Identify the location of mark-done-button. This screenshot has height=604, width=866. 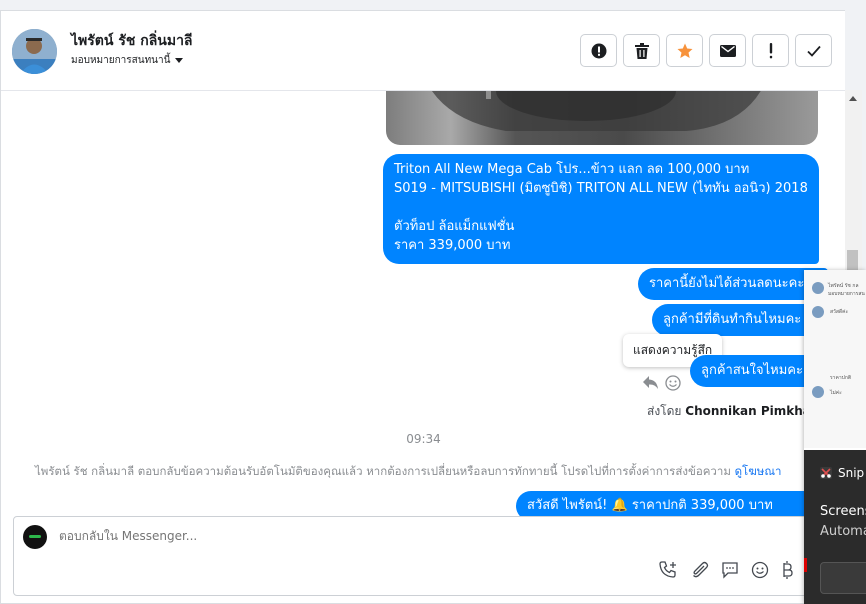
(813, 50).